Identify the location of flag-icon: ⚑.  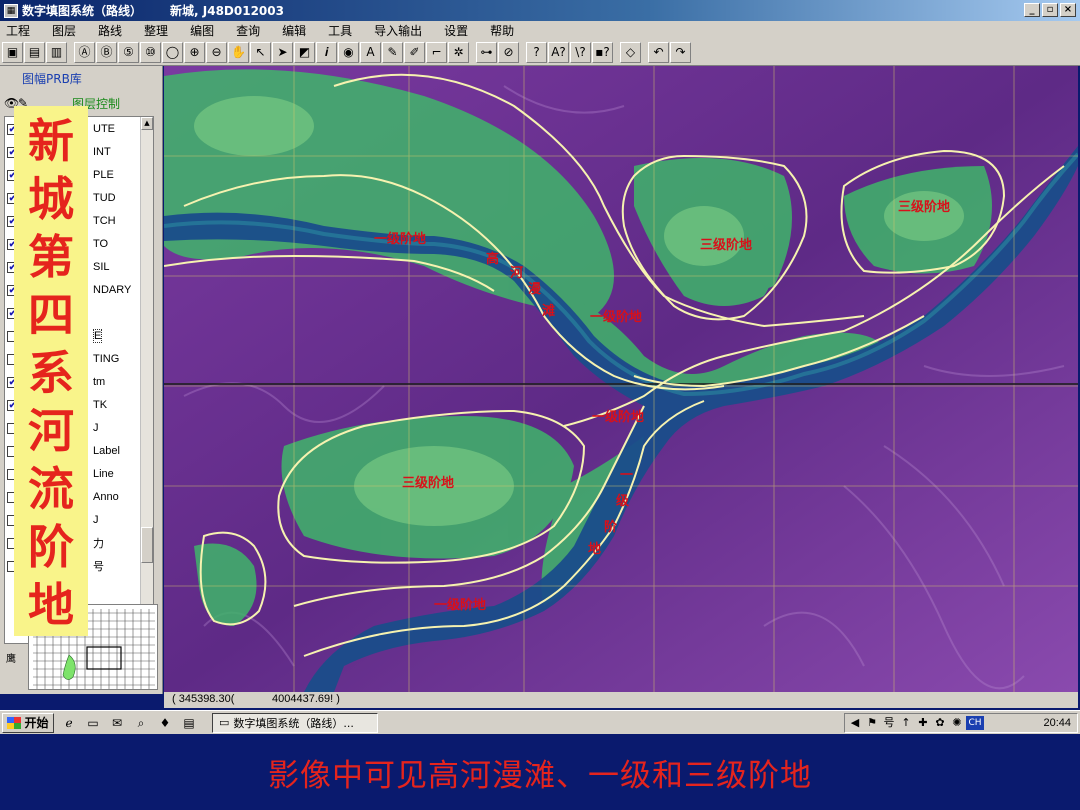
(872, 723).